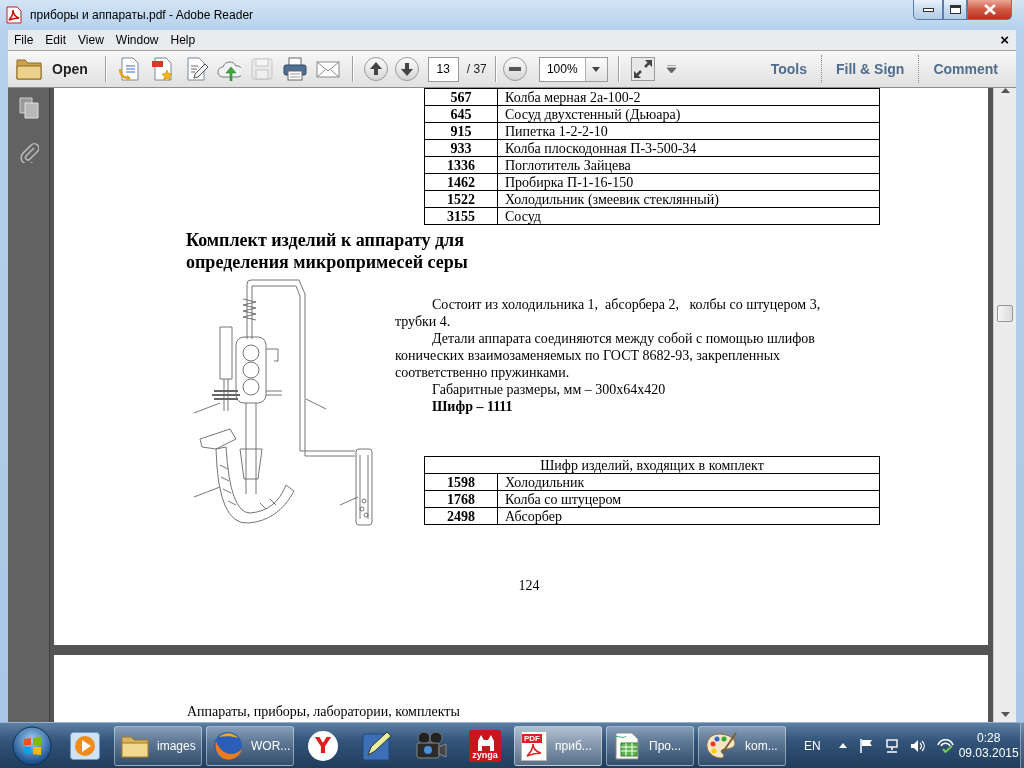  Describe the element at coordinates (1004, 40) in the screenshot. I see `close-document-button: ×` at that location.